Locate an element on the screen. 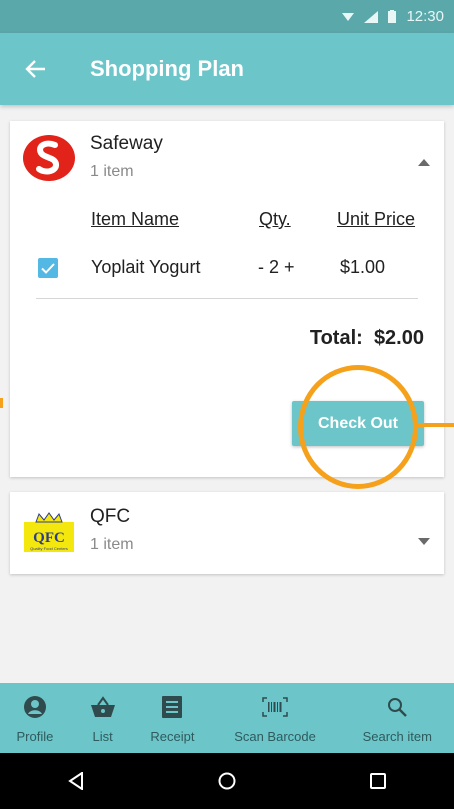 The width and height of the screenshot is (454, 809). caret-down-icon is located at coordinates (424, 541).